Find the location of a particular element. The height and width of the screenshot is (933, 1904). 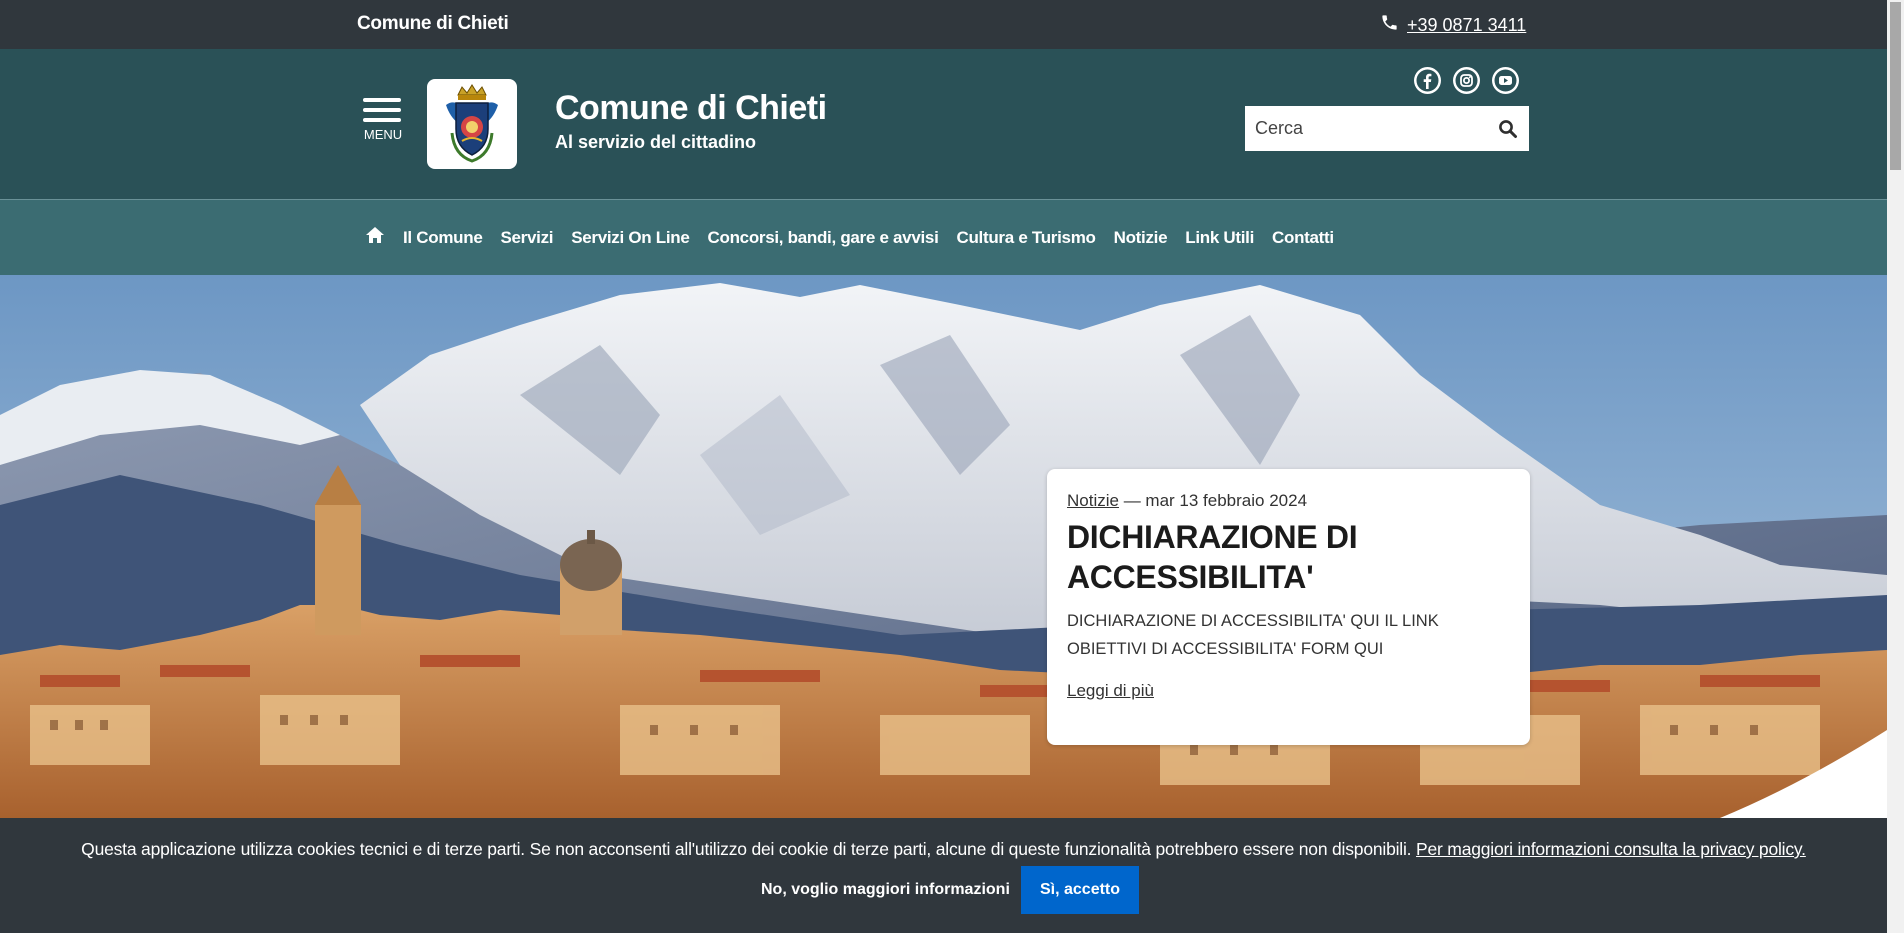

nav-cultura-turismo: Cultura e Turismo is located at coordinates (1026, 238).